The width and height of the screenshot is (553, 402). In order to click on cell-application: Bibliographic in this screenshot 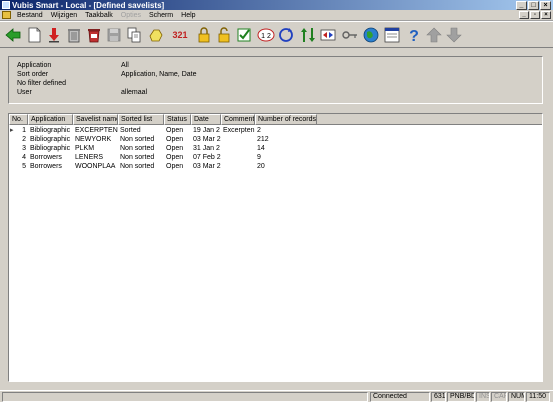, I will do `click(50, 139)`.